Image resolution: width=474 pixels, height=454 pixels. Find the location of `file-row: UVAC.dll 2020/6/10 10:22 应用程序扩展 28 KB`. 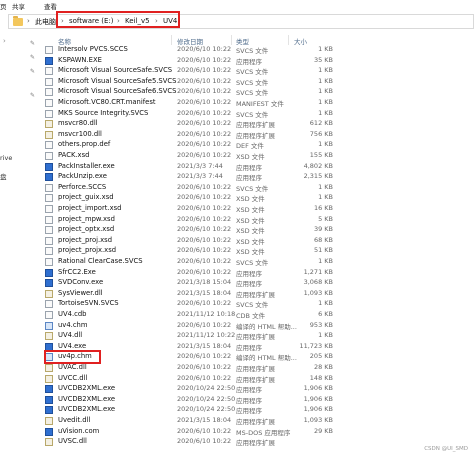

file-row: UVAC.dll 2020/6/10 10:22 应用程序扩展 28 KB is located at coordinates (256, 368).